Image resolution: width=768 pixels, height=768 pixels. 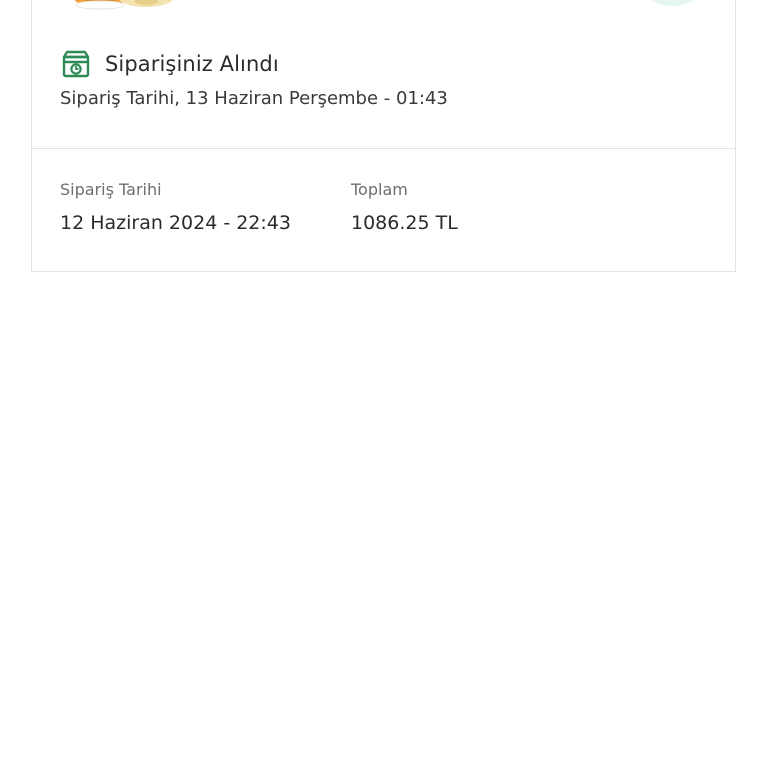 What do you see at coordinates (404, 207) in the screenshot?
I see `order-total-block: Toplam 1086.25 TL` at bounding box center [404, 207].